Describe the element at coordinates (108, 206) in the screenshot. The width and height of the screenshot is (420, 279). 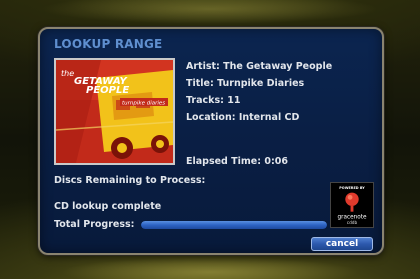
I see `lookup-status-label: CD lookup complete` at that location.